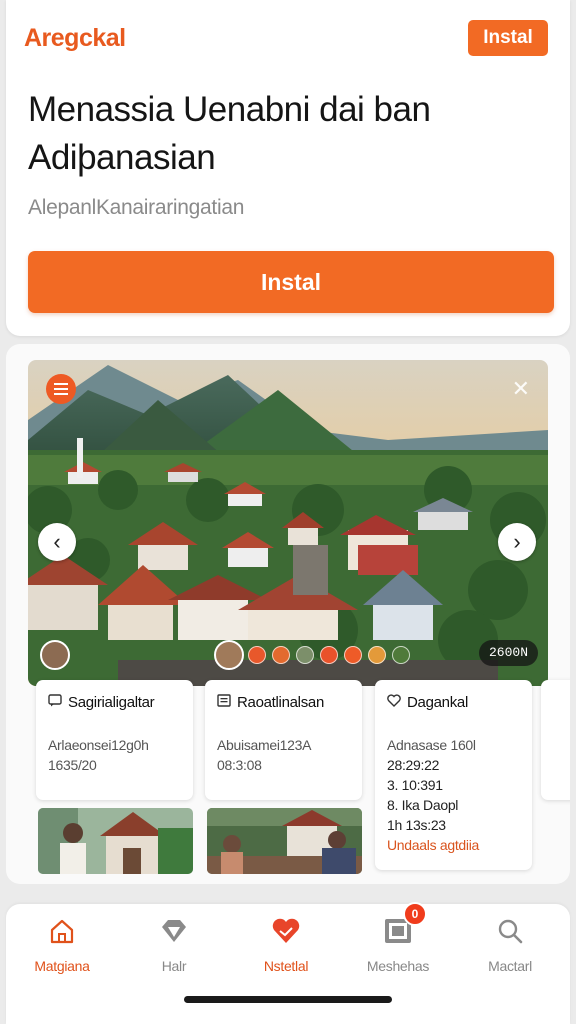 The height and width of the screenshot is (1024, 576). What do you see at coordinates (72, 765) in the screenshot?
I see `info-card-line: 1635/20` at bounding box center [72, 765].